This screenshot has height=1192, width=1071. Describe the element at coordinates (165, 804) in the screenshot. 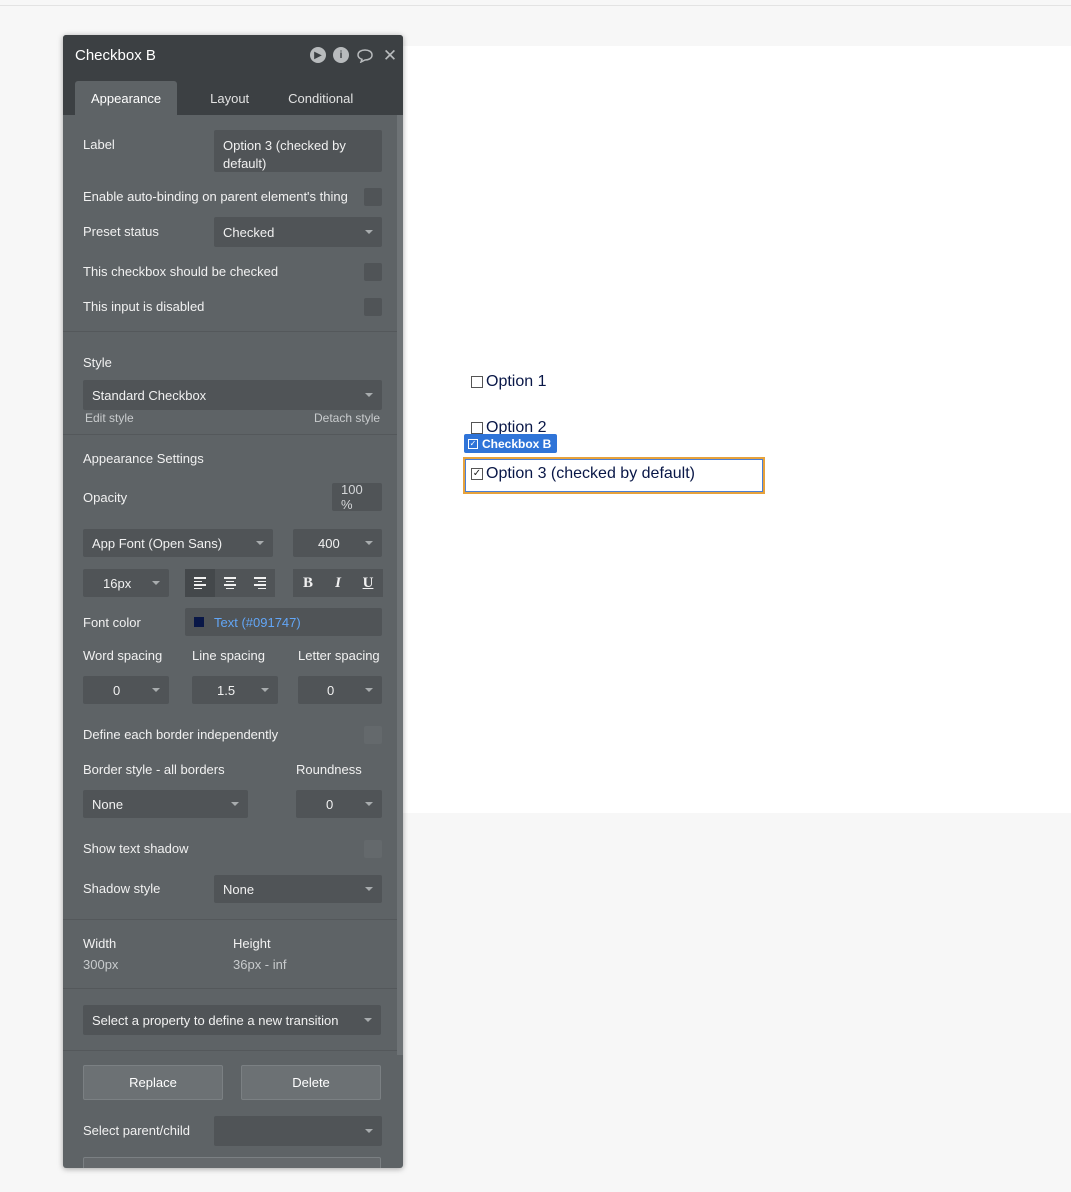

I see `border-style-dropdown: None` at that location.